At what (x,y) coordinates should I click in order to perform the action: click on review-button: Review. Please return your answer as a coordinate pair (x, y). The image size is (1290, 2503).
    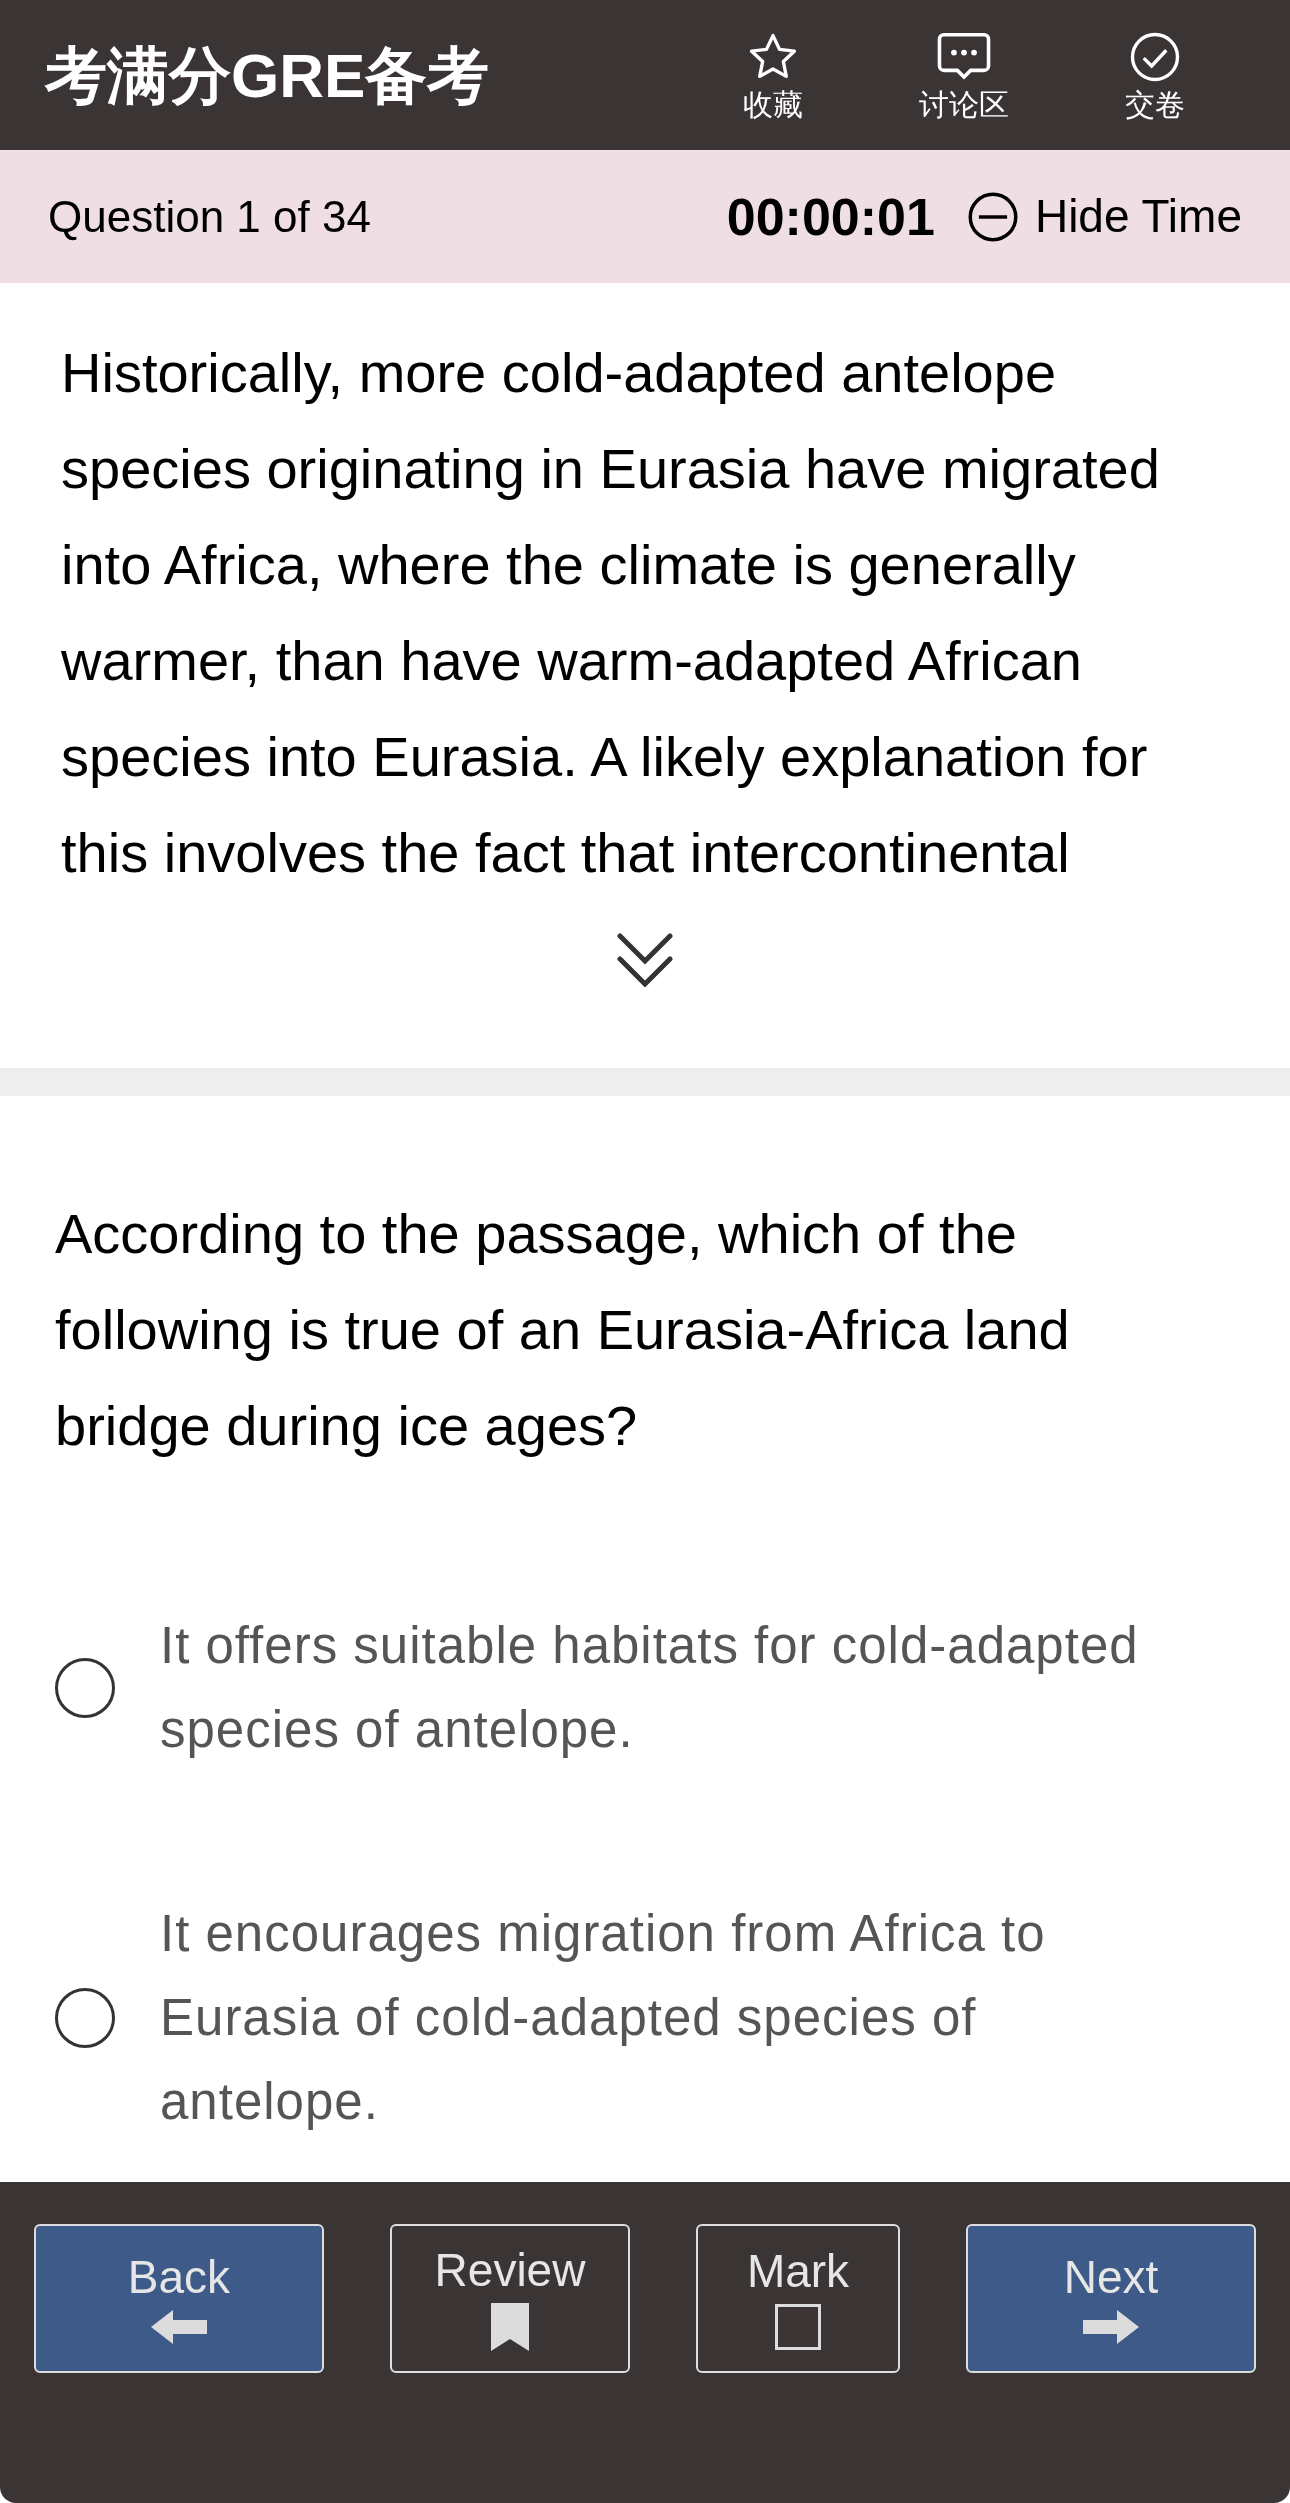
    Looking at the image, I should click on (510, 2298).